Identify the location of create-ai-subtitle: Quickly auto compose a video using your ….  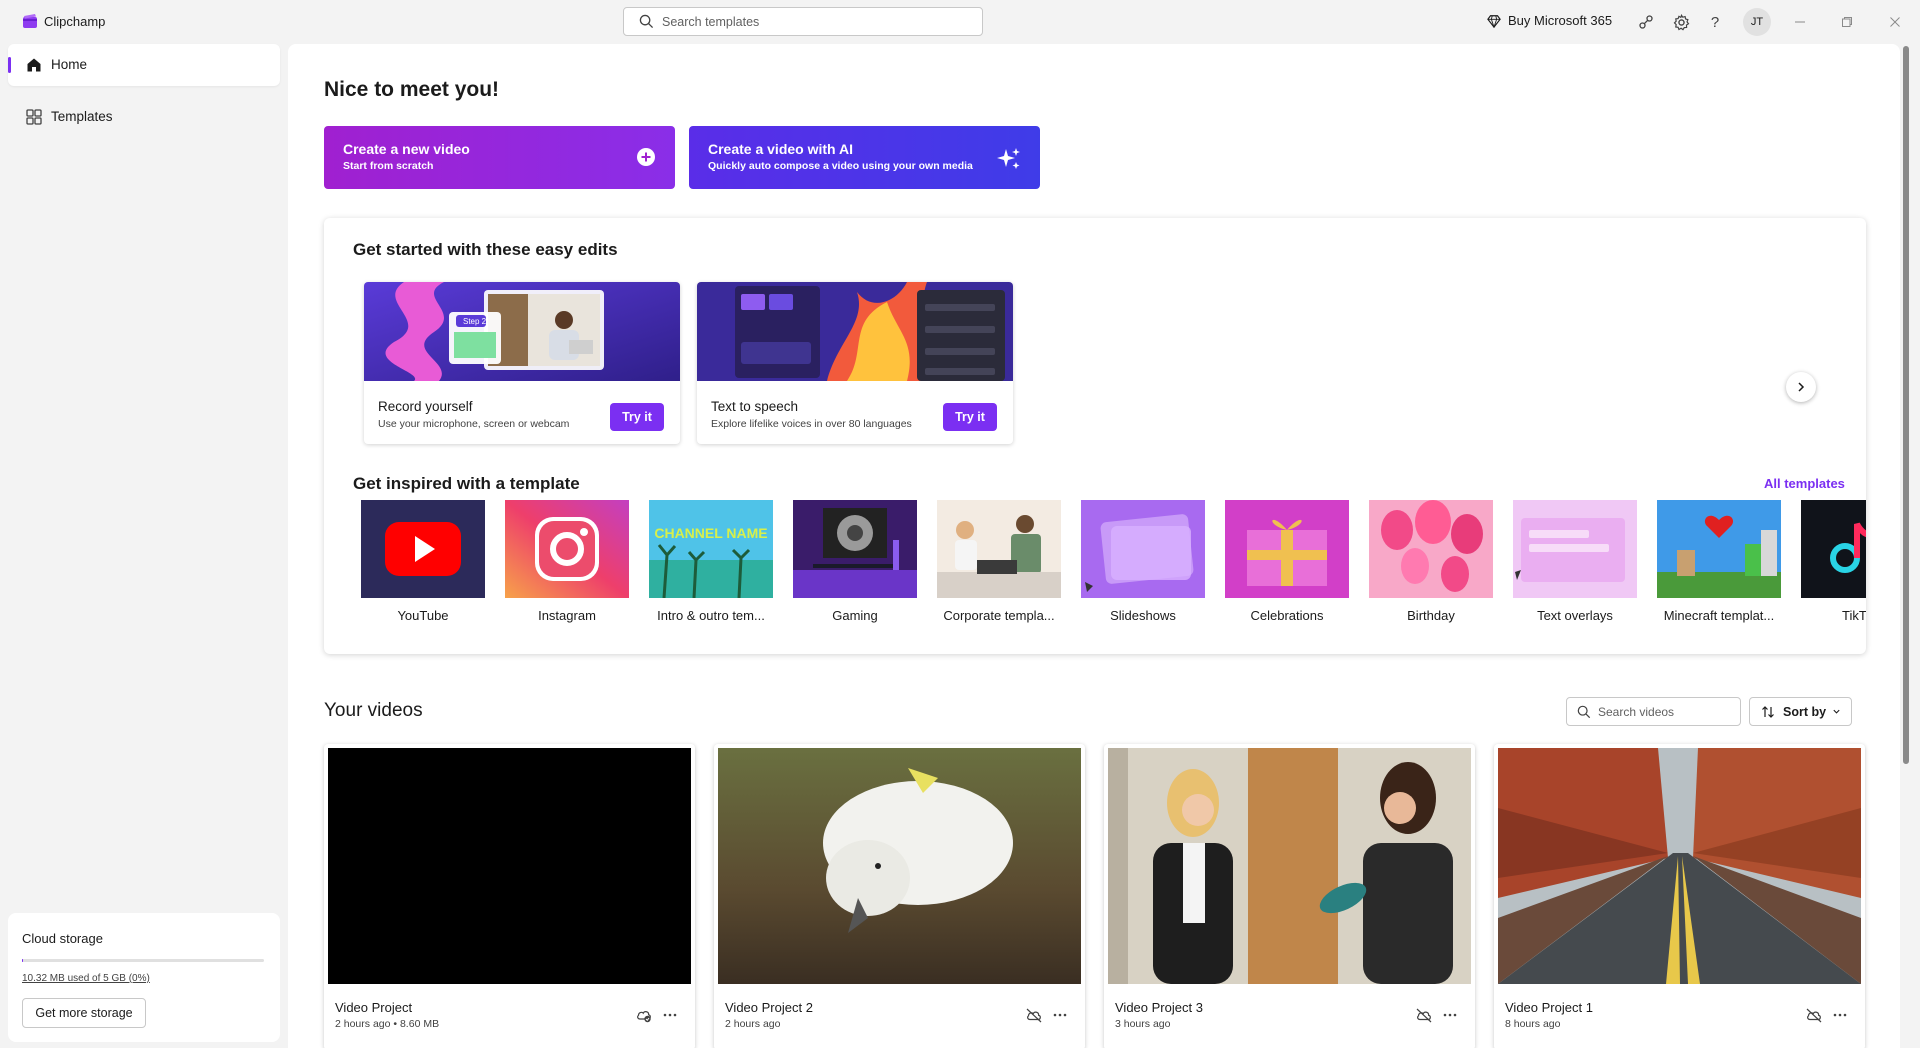
(840, 166).